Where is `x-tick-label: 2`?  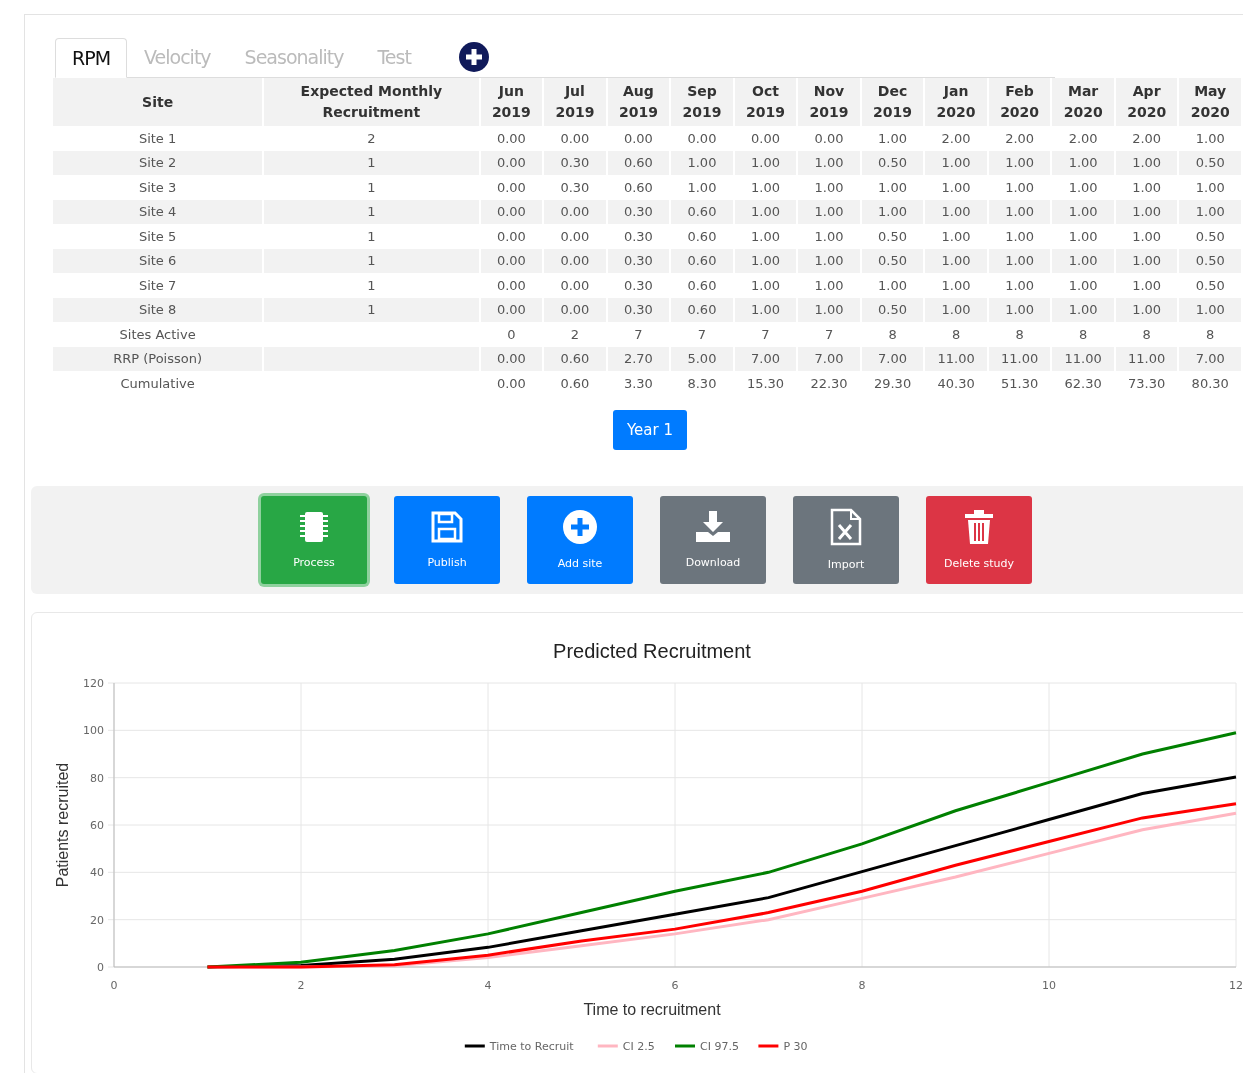
x-tick-label: 2 is located at coordinates (301, 985).